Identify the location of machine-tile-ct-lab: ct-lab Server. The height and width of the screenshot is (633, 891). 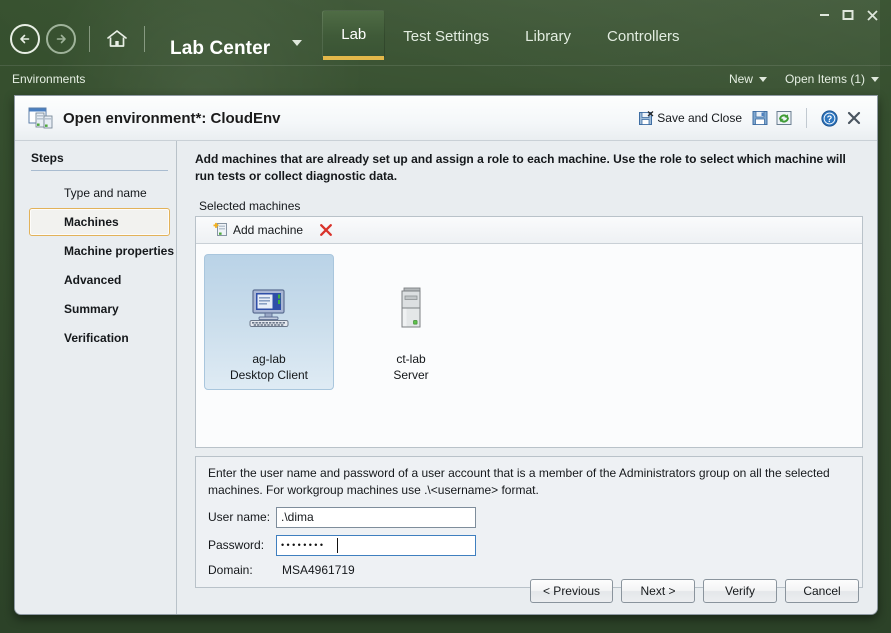
(411, 322).